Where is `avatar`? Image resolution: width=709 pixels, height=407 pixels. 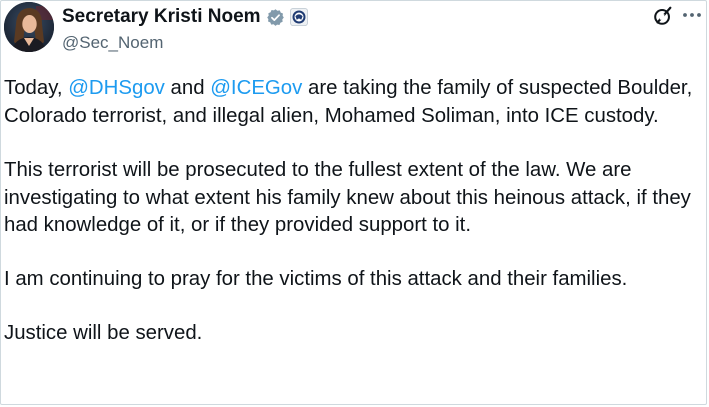
avatar is located at coordinates (29, 27).